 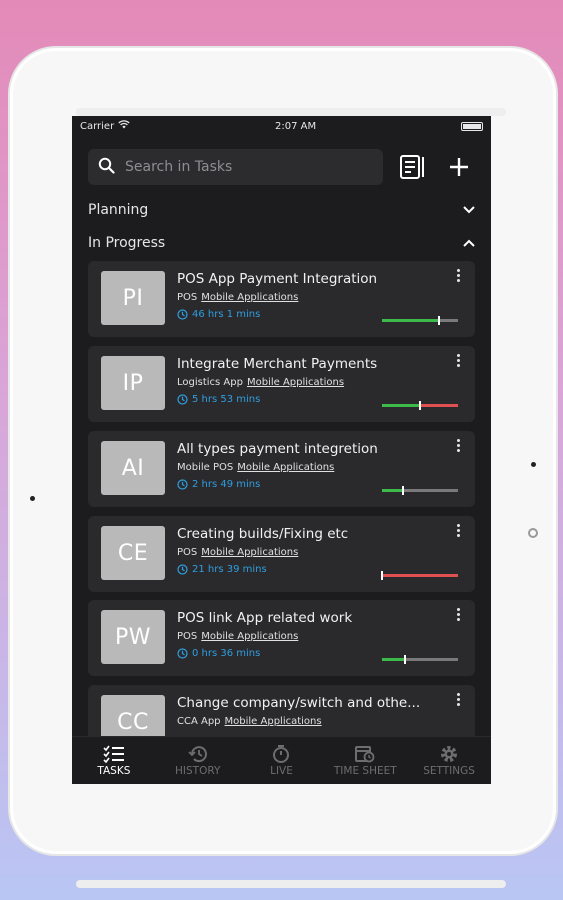 What do you see at coordinates (533, 533) in the screenshot?
I see `home-button` at bounding box center [533, 533].